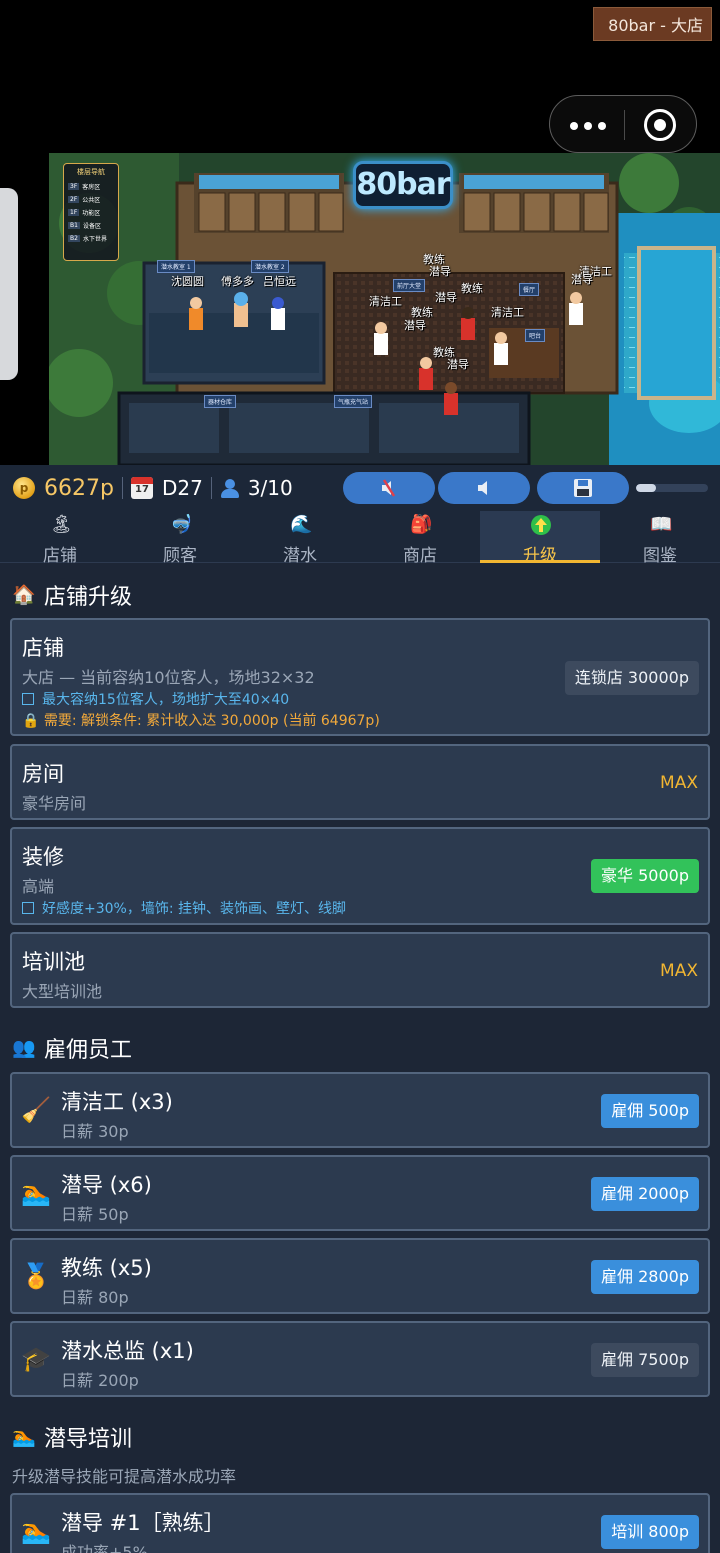 The width and height of the screenshot is (720, 1553). I want to click on swimmer-icon: 🏊, so click(24, 1437).